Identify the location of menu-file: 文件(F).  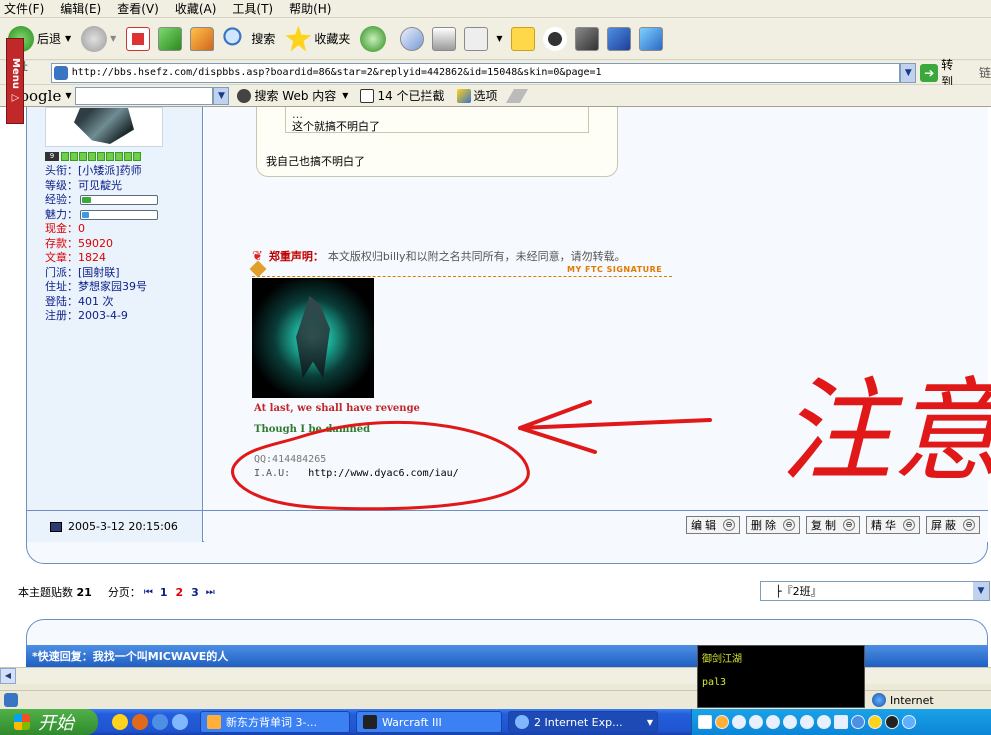
(24, 8).